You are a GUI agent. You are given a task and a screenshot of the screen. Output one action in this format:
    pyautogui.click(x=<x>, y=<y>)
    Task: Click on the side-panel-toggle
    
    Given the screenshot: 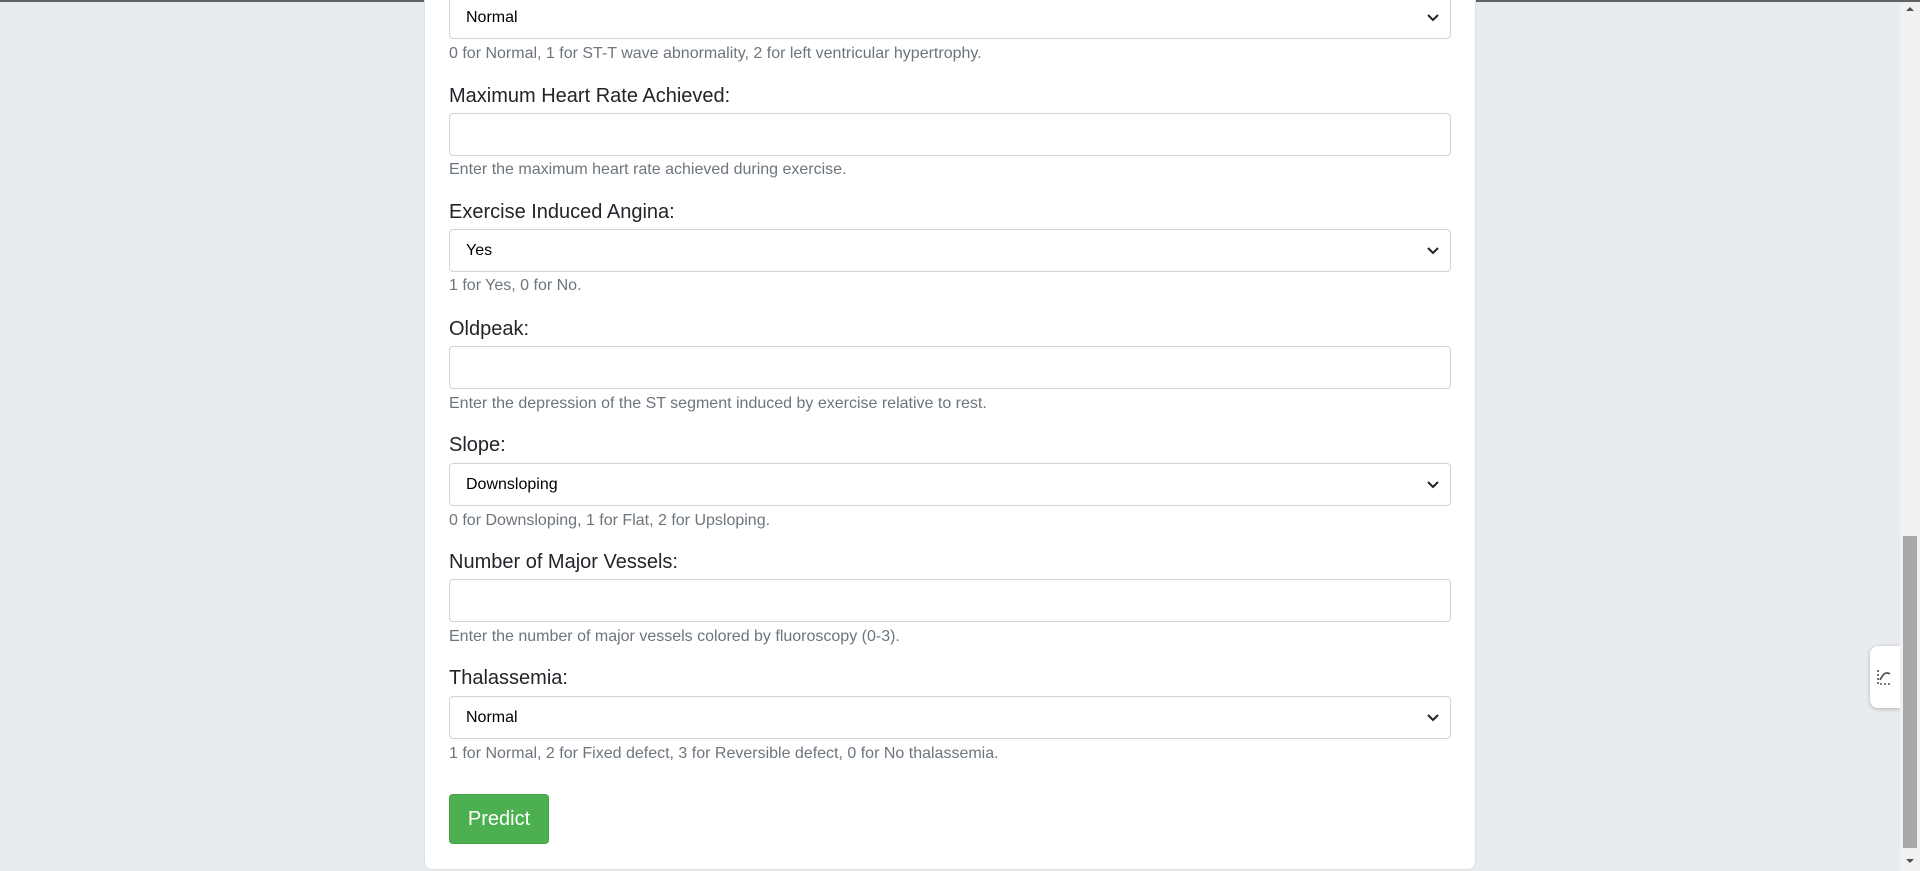 What is the action you would take?
    pyautogui.click(x=1885, y=677)
    